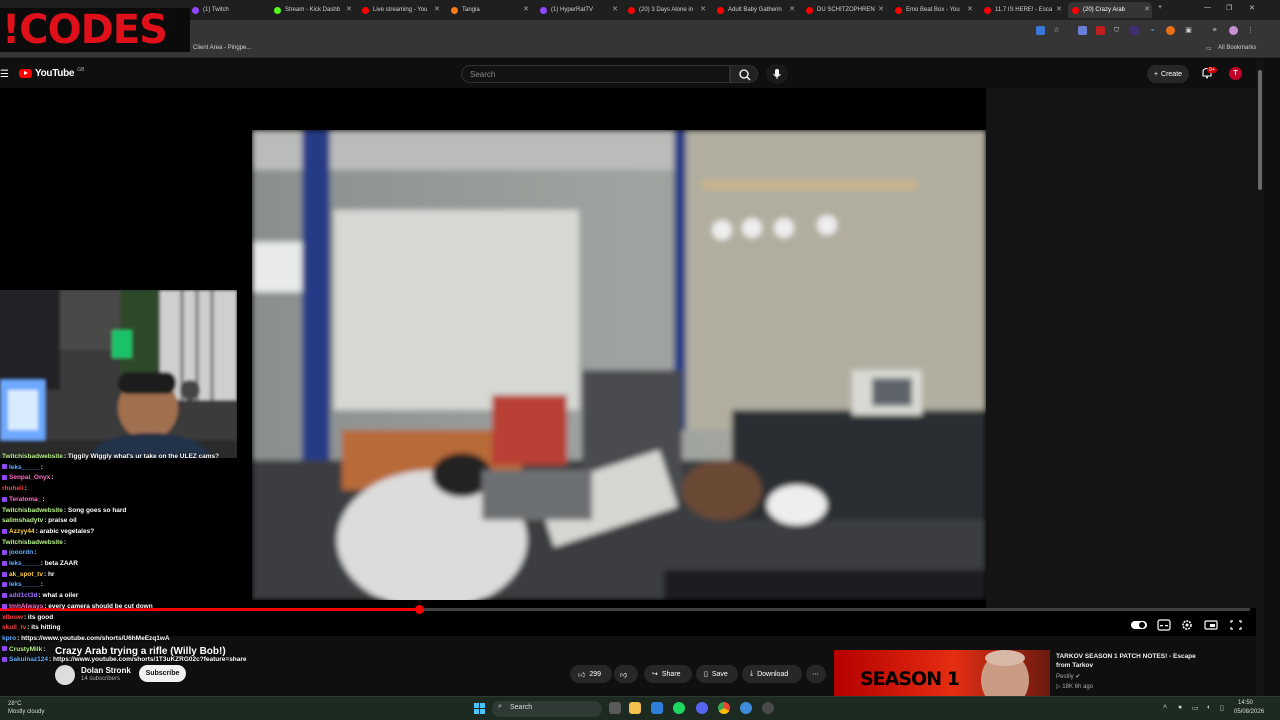 This screenshot has width=1280, height=720. Describe the element at coordinates (152, 650) in the screenshot. I see `chat-message: CrustyMilk:` at that location.